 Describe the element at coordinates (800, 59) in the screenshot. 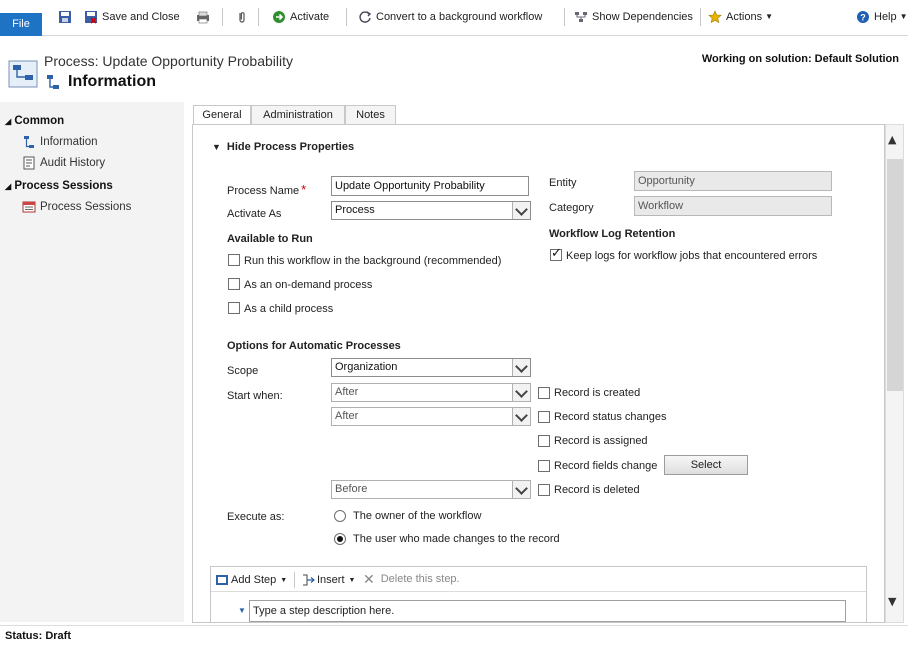

I see `solution-indicator: Working on solution: Default Solution` at that location.